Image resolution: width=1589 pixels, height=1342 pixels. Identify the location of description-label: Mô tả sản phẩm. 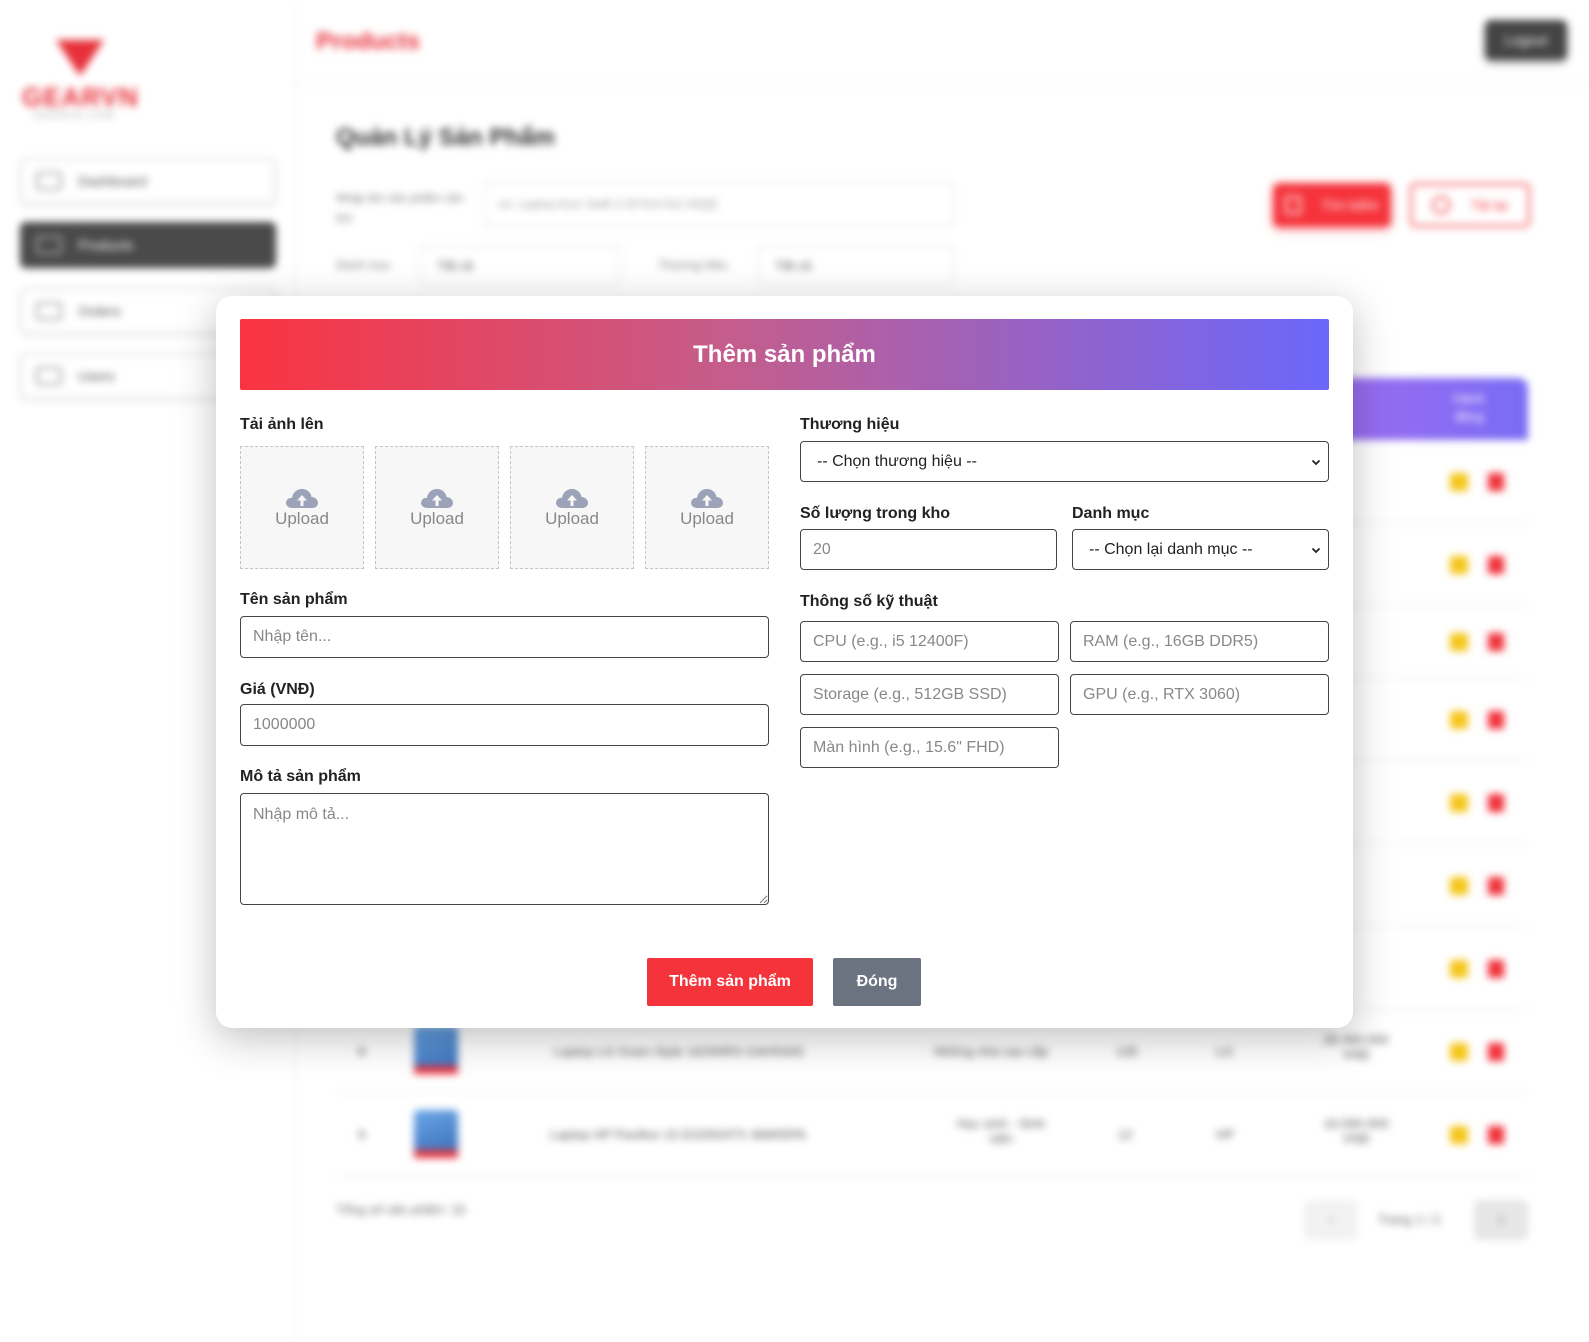
(300, 776).